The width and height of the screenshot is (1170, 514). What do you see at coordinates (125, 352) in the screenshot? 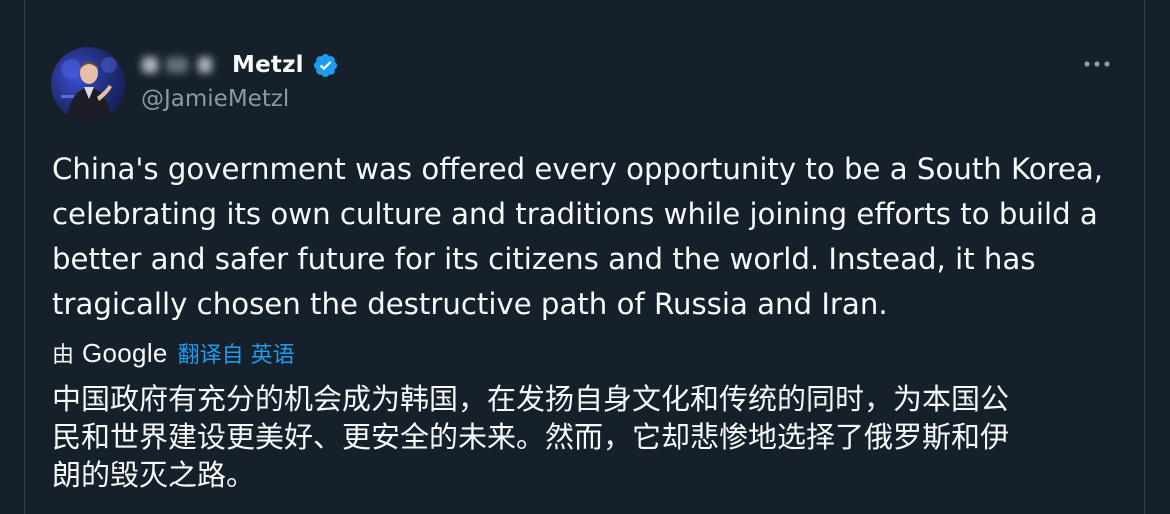
I see `google-logo: Google` at bounding box center [125, 352].